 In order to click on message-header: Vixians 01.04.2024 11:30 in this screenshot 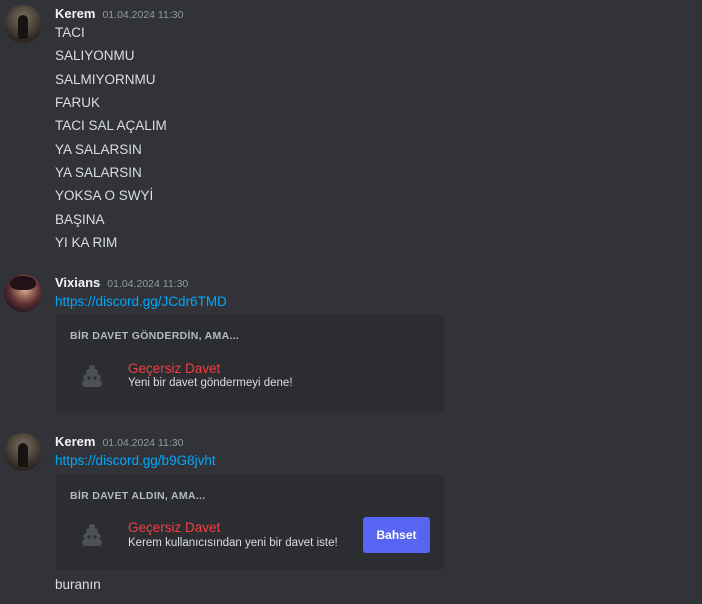, I will do `click(121, 282)`.